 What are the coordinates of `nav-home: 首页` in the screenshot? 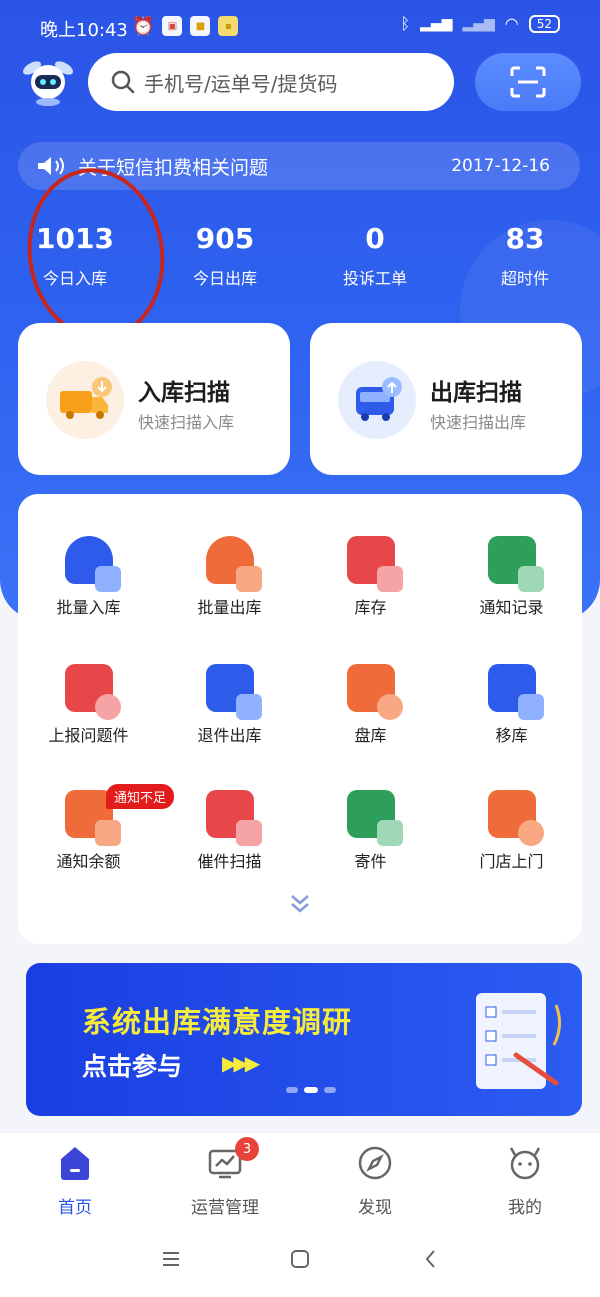 It's located at (75, 1180).